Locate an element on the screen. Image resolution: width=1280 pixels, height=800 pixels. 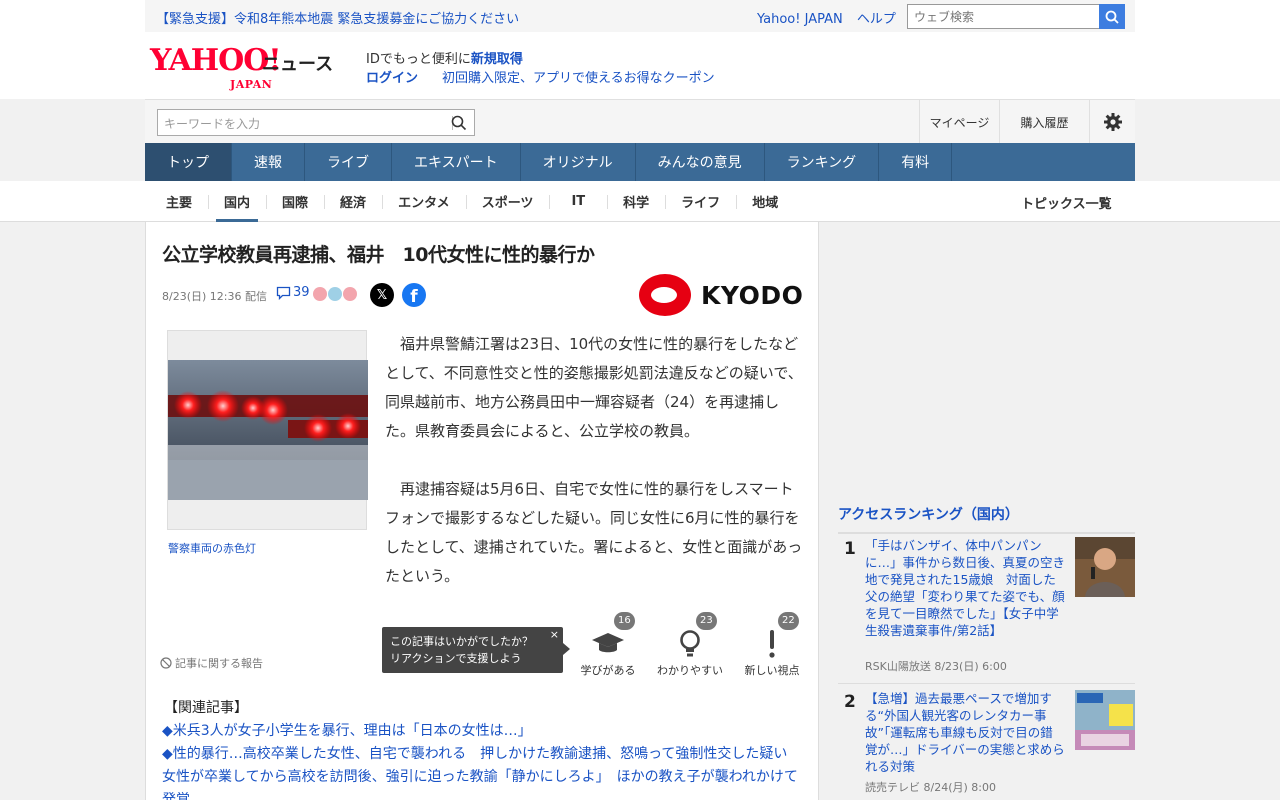
category-list: 主要 国内 国際 経済 エンタメ スポーツ IT 科学 ライフ 地域 is located at coordinates (472, 201).